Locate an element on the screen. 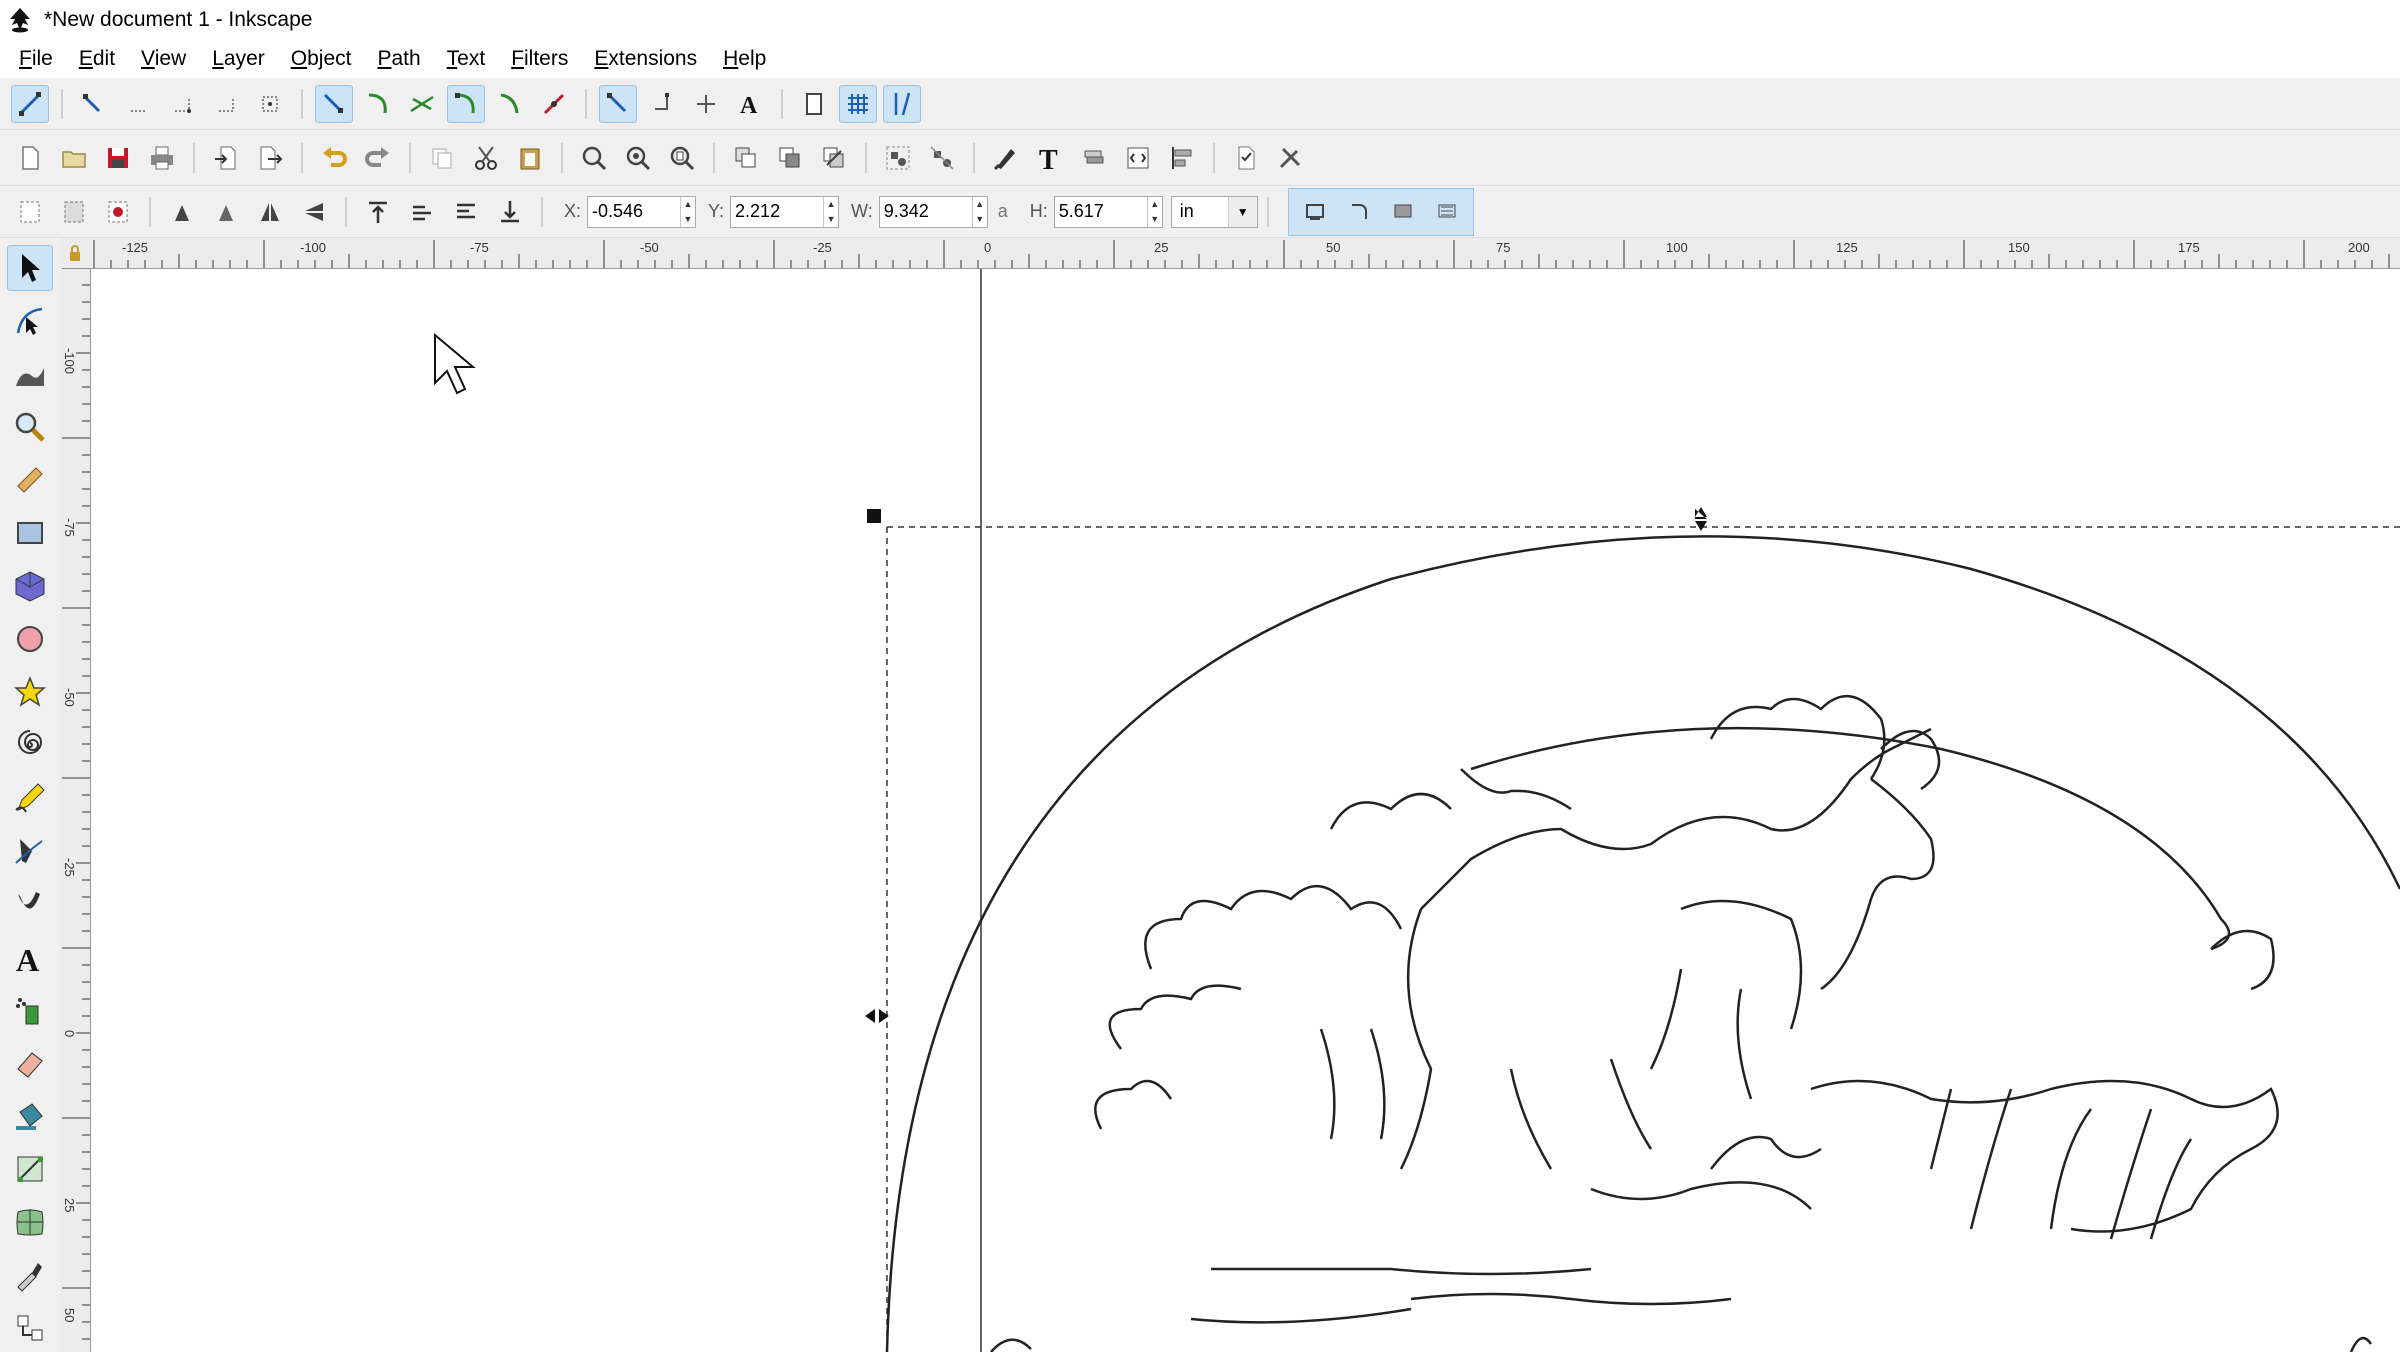 Image resolution: width=2400 pixels, height=1352 pixels. menu-layer: Layer is located at coordinates (238, 59).